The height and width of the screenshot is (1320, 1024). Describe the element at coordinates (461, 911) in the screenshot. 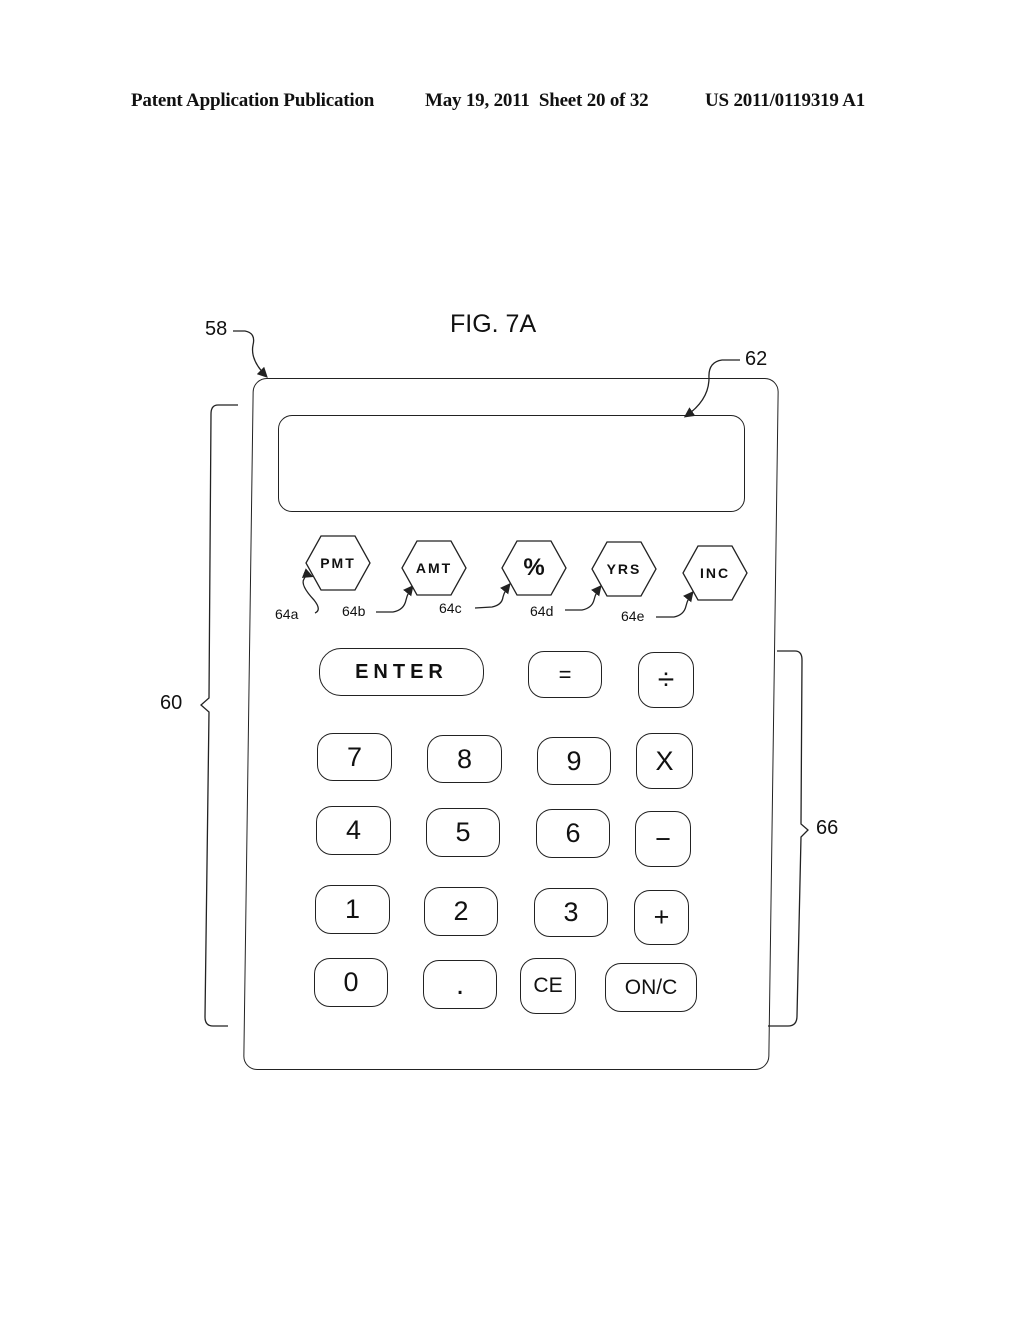

I see `key-2: 2` at that location.